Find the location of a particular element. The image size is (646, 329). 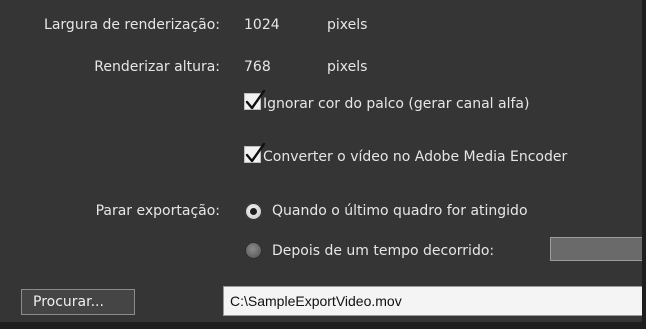

render-width-value: 1024 is located at coordinates (262, 25).